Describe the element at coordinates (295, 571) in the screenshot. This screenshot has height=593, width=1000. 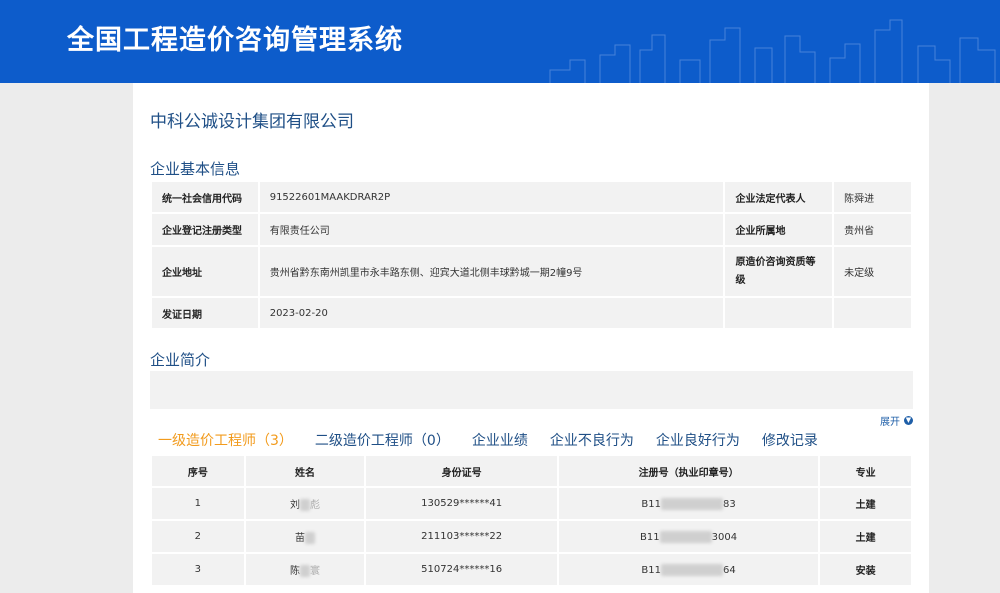
I see `name-visible: 陈` at that location.